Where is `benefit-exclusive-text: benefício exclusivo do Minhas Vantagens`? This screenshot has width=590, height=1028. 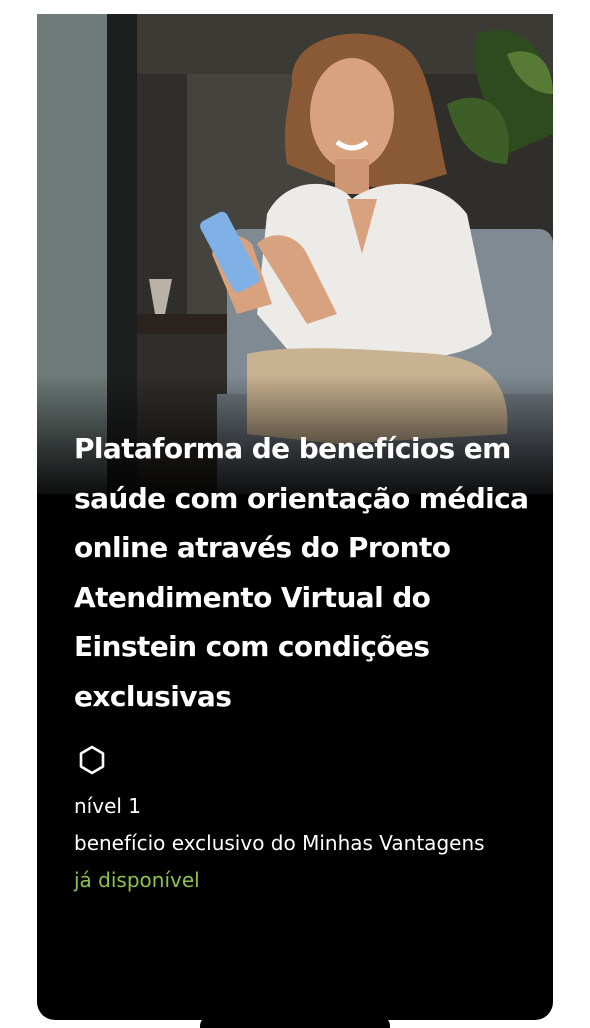
benefit-exclusive-text: benefício exclusivo do Minhas Vantagens is located at coordinates (279, 843).